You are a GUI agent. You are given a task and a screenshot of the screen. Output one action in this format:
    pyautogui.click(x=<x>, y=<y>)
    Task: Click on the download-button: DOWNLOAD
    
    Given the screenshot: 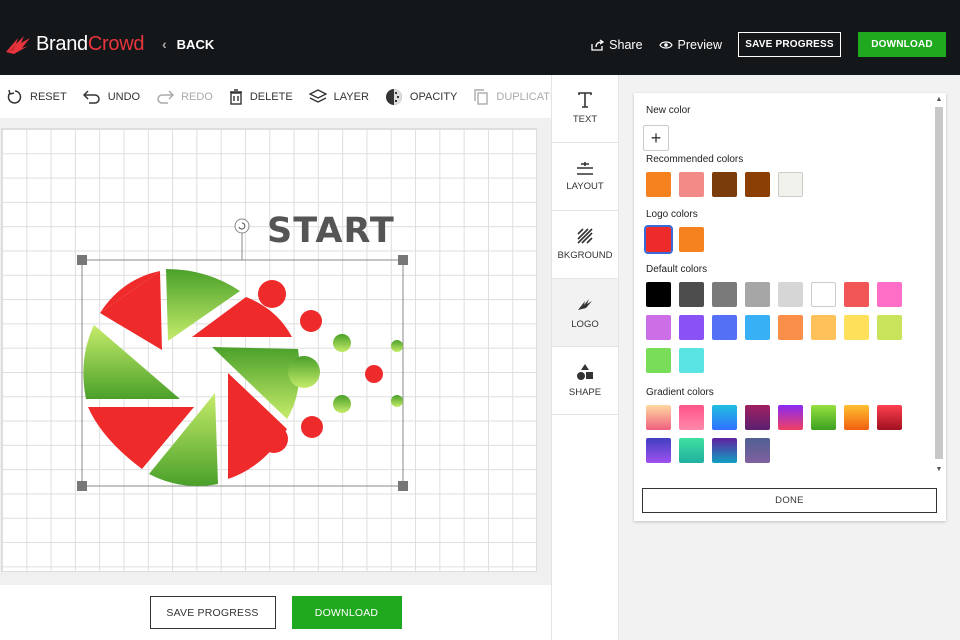 What is the action you would take?
    pyautogui.click(x=346, y=612)
    